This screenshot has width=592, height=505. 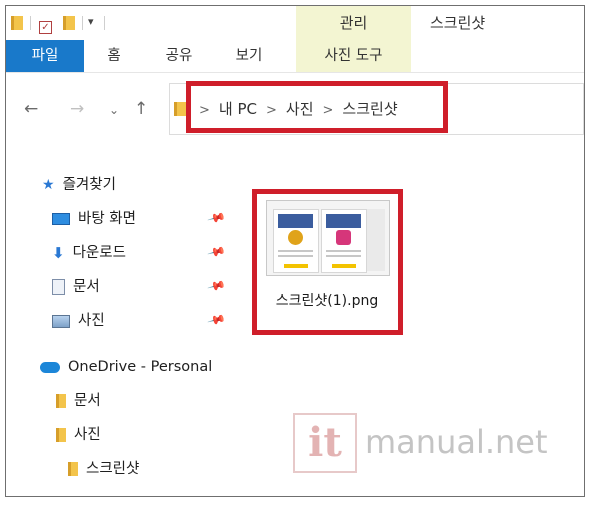 I want to click on document-icon, so click(x=58, y=287).